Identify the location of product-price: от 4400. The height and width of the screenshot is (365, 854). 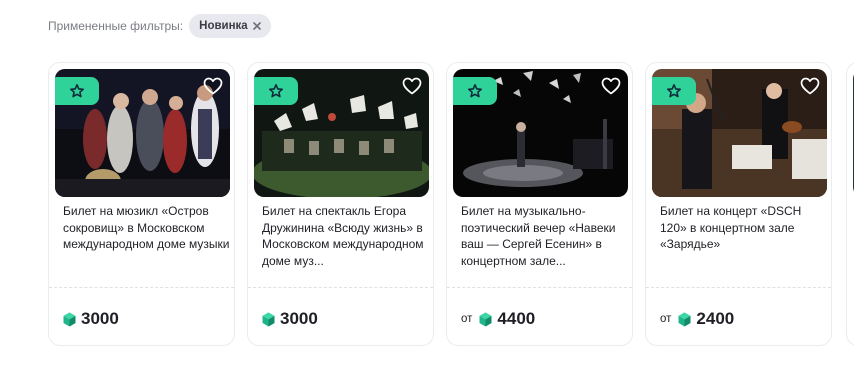
(498, 319).